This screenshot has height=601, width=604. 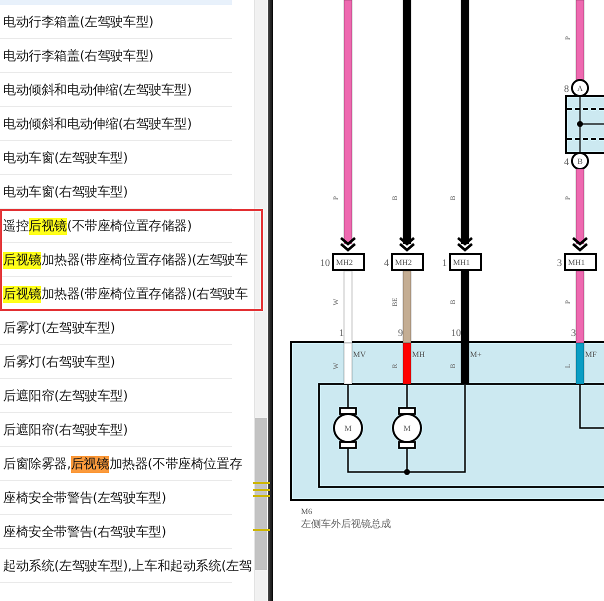 What do you see at coordinates (131, 226) in the screenshot?
I see `list-item: 遥控后视镜(不带座椅位置存储器)` at bounding box center [131, 226].